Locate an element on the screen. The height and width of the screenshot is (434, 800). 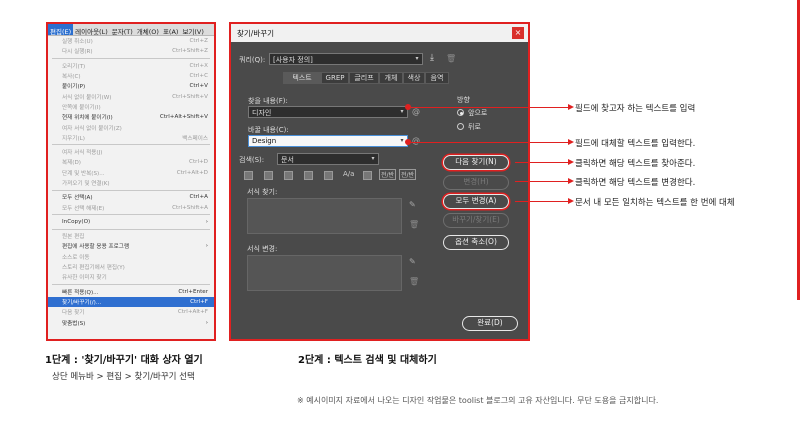
tab-glyph: 글리프 is located at coordinates (364, 78).